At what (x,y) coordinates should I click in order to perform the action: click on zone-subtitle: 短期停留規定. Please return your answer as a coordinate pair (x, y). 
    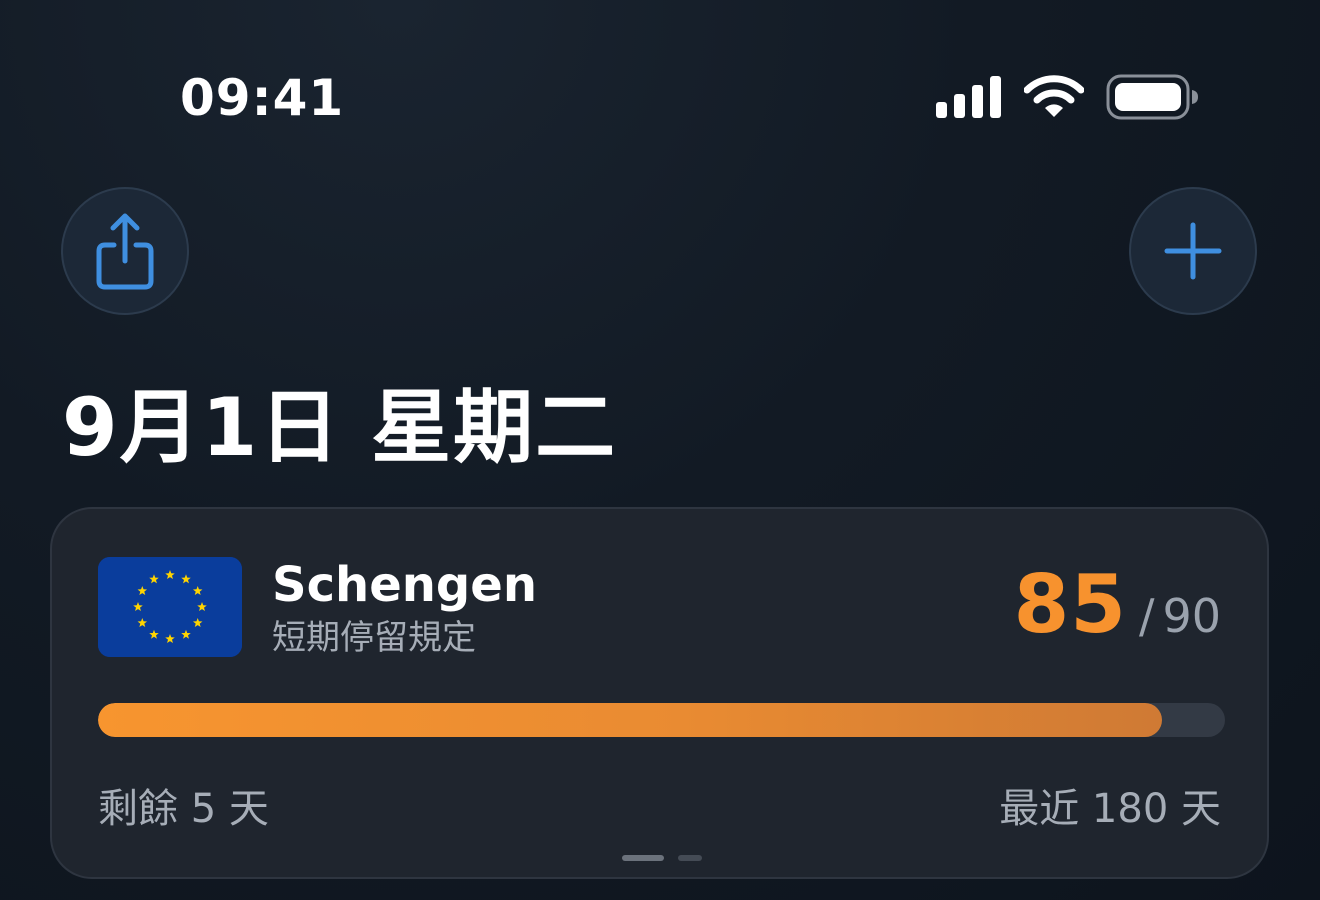
    Looking at the image, I should click on (374, 638).